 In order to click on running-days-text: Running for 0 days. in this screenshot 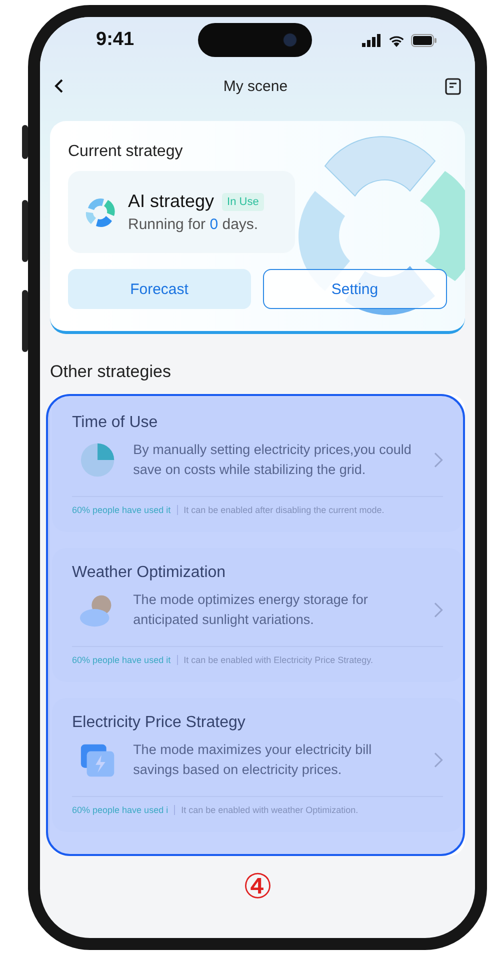, I will do `click(194, 224)`.